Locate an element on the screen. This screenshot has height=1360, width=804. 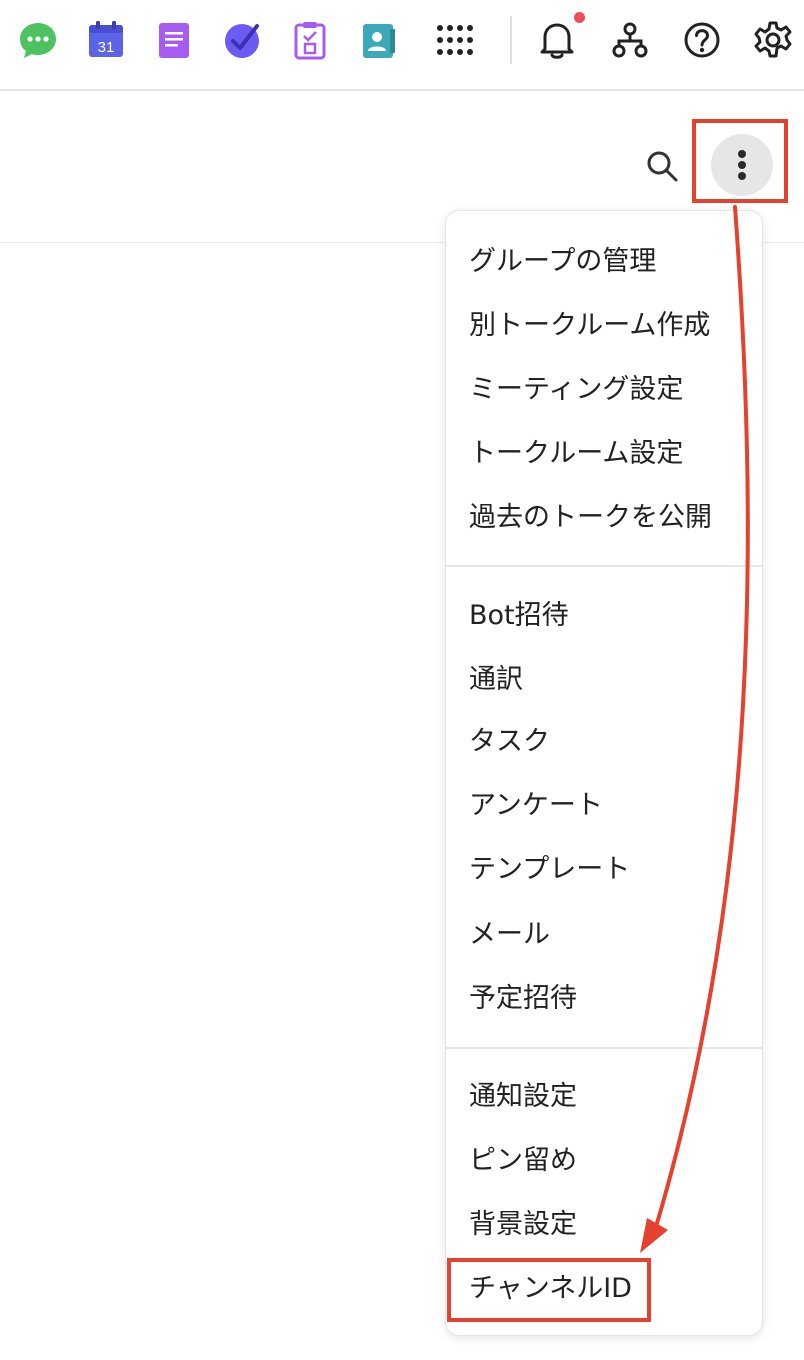
menu-item-task: タスク is located at coordinates (604, 742).